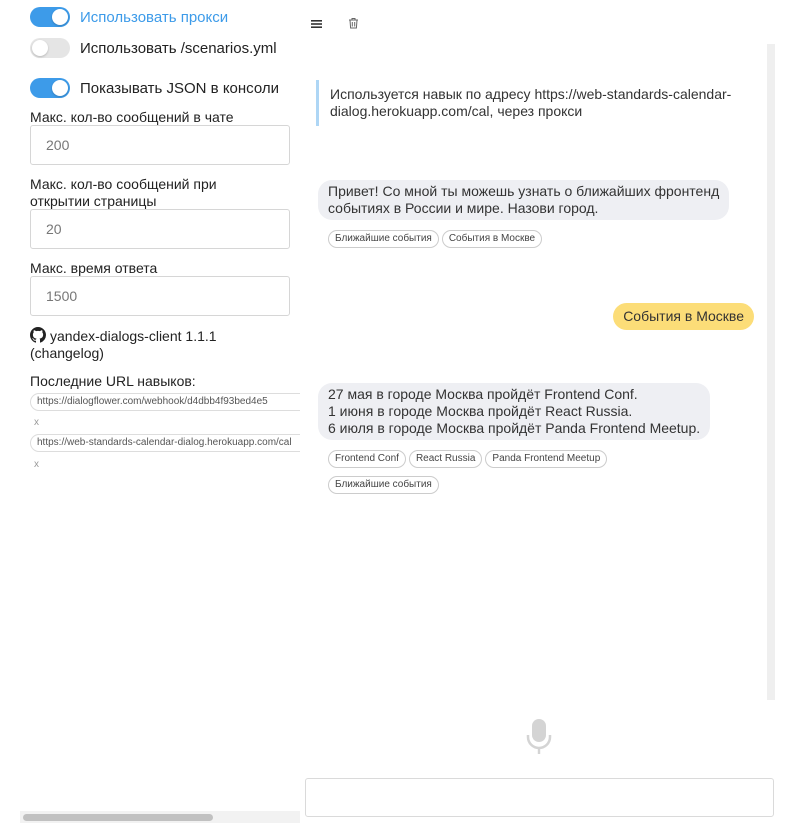 Image resolution: width=789 pixels, height=828 pixels. I want to click on use-proxy-label: Использовать прокси, so click(154, 17).